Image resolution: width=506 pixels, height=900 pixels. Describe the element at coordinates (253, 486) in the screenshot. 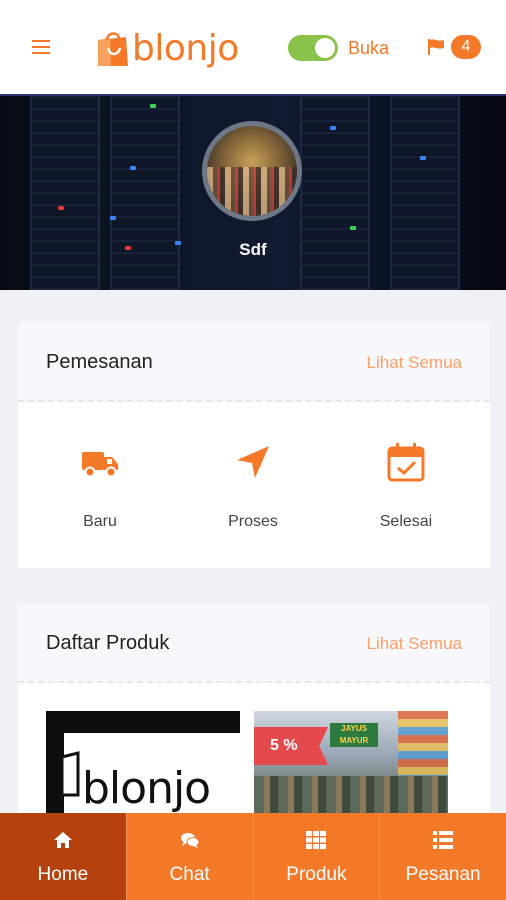

I see `order-status-process: Proses` at that location.